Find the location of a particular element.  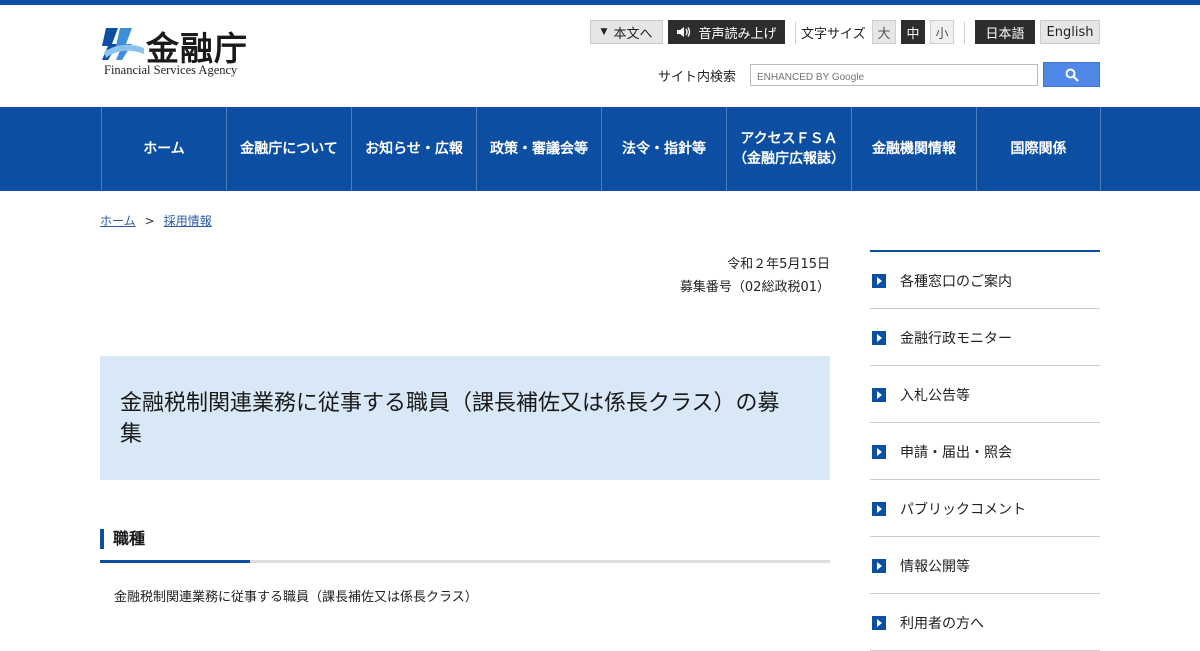

breadcrumb-home-link: ホーム is located at coordinates (118, 221).